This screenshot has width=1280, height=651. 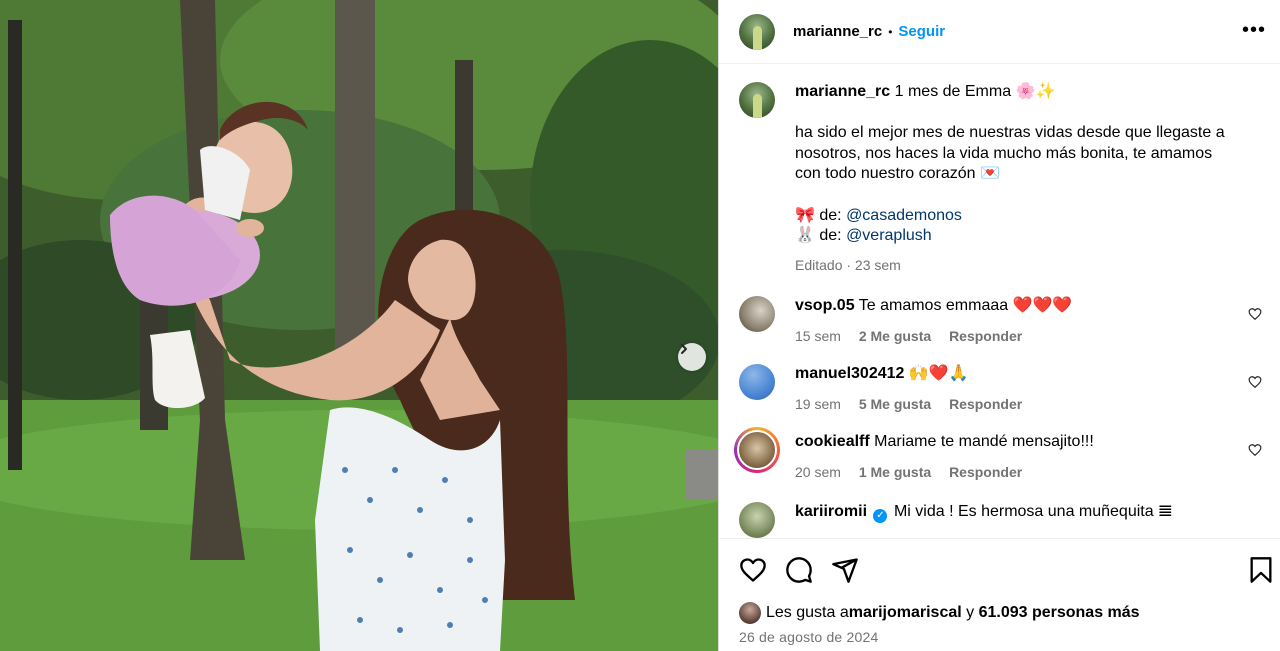 What do you see at coordinates (821, 215) in the screenshot?
I see `credit-1-prefix: 🎀 de:` at bounding box center [821, 215].